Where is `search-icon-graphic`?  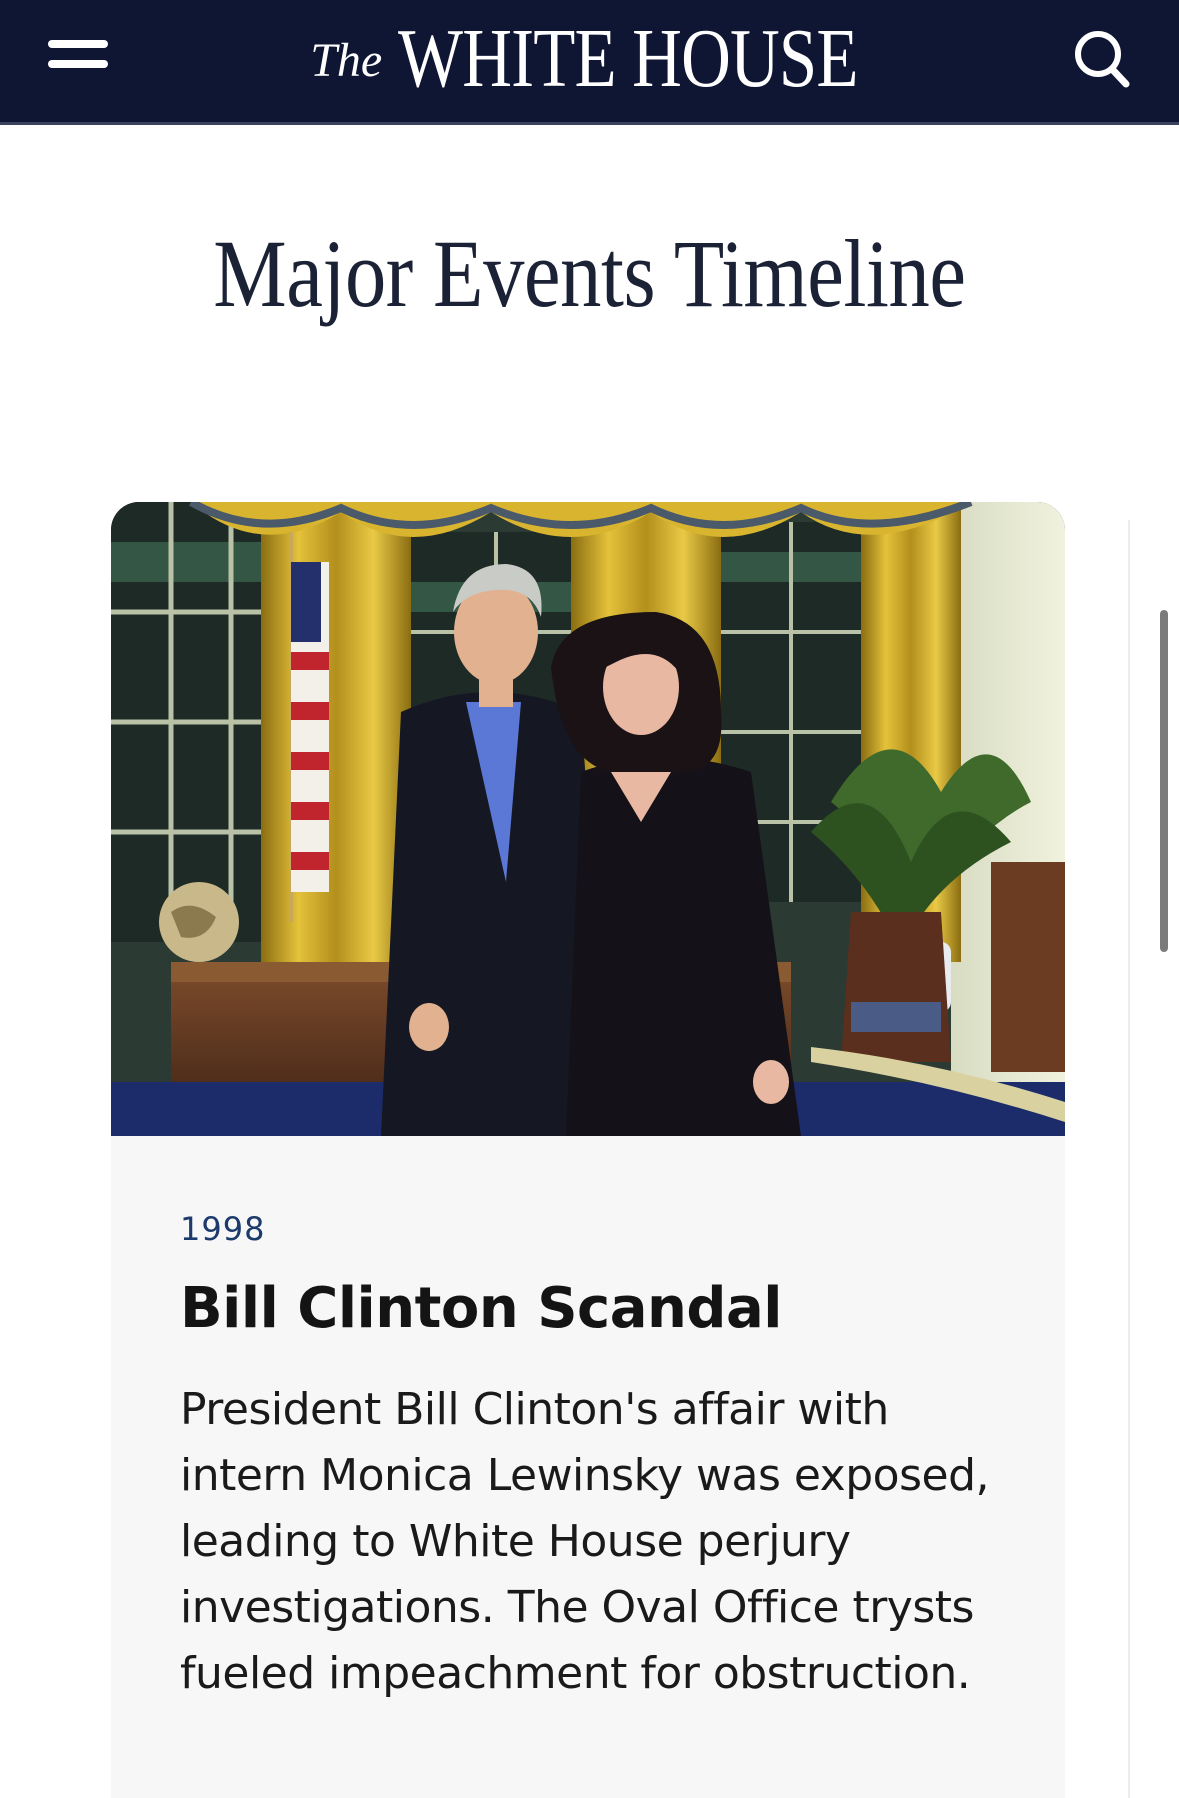 search-icon-graphic is located at coordinates (1102, 59).